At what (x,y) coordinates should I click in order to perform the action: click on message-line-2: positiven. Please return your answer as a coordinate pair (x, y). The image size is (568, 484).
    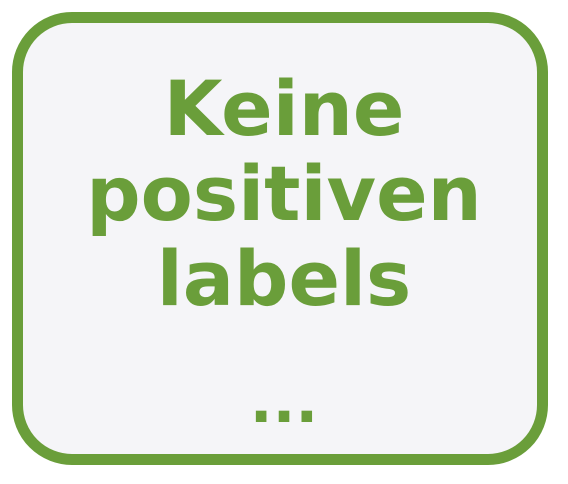
    Looking at the image, I should click on (284, 193).